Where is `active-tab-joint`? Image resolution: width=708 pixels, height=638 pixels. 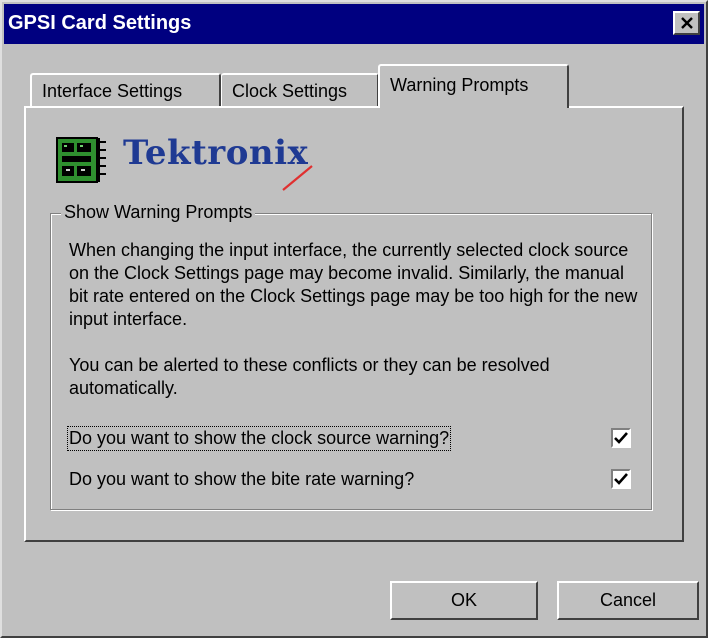 active-tab-joint is located at coordinates (473, 107).